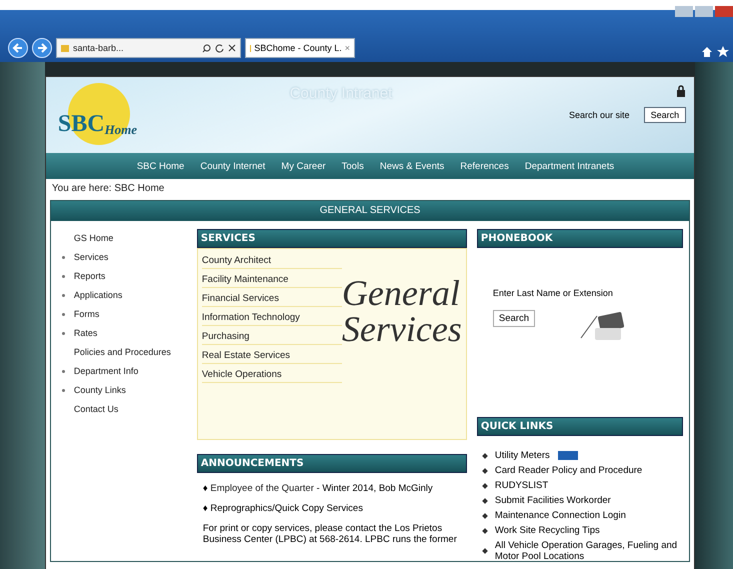  I want to click on badge-icon, so click(568, 455).